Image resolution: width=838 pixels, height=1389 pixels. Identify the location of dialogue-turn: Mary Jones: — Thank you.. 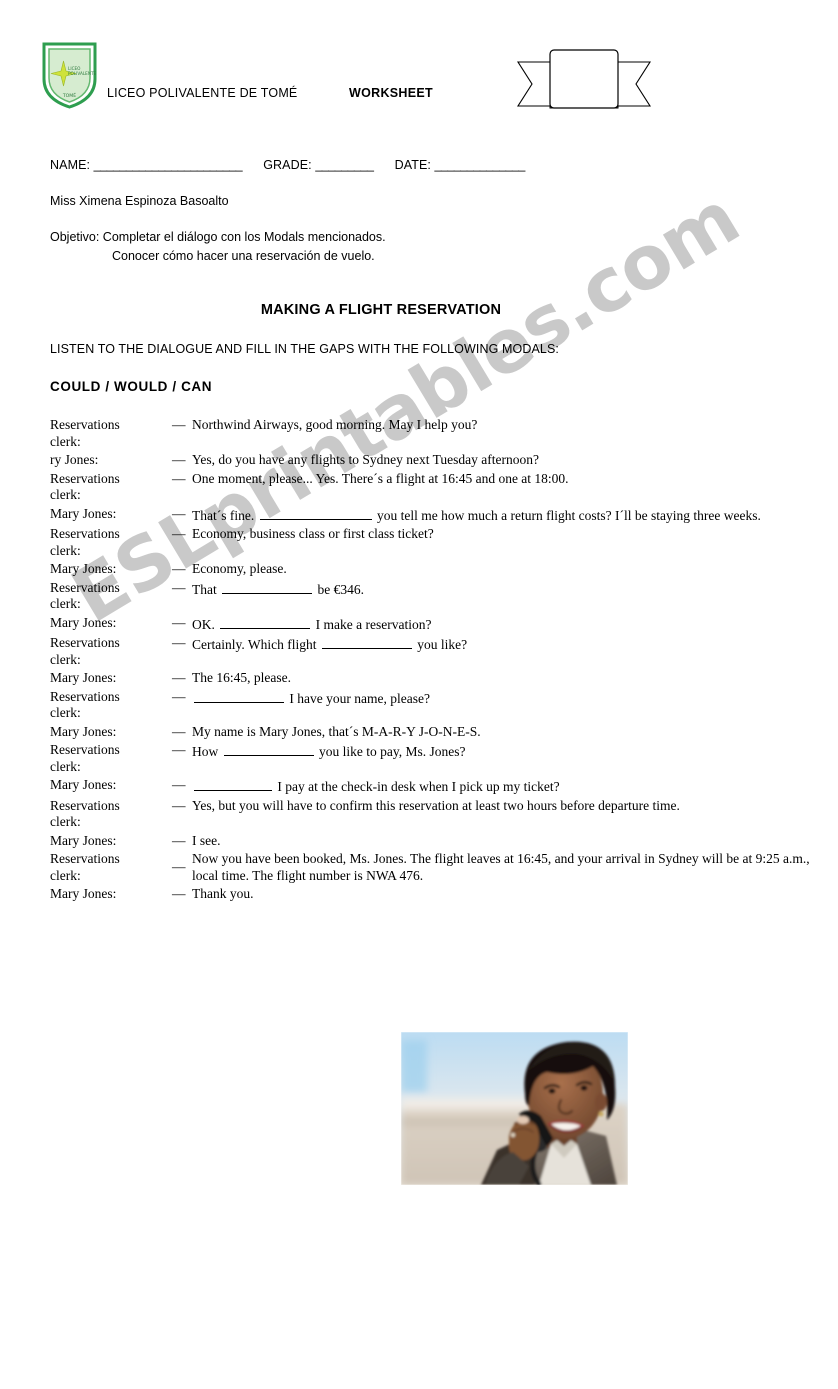
(444, 894).